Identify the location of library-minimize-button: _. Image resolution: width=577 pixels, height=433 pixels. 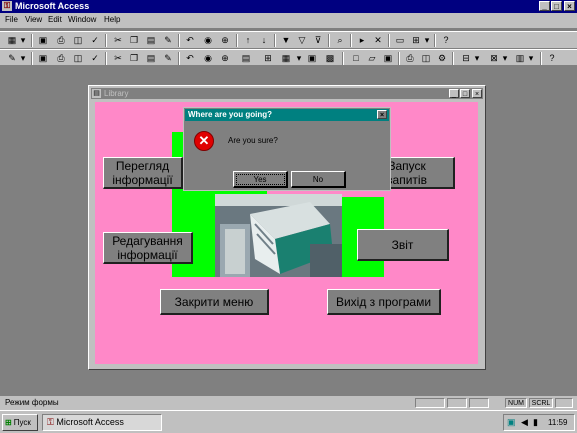
(454, 93).